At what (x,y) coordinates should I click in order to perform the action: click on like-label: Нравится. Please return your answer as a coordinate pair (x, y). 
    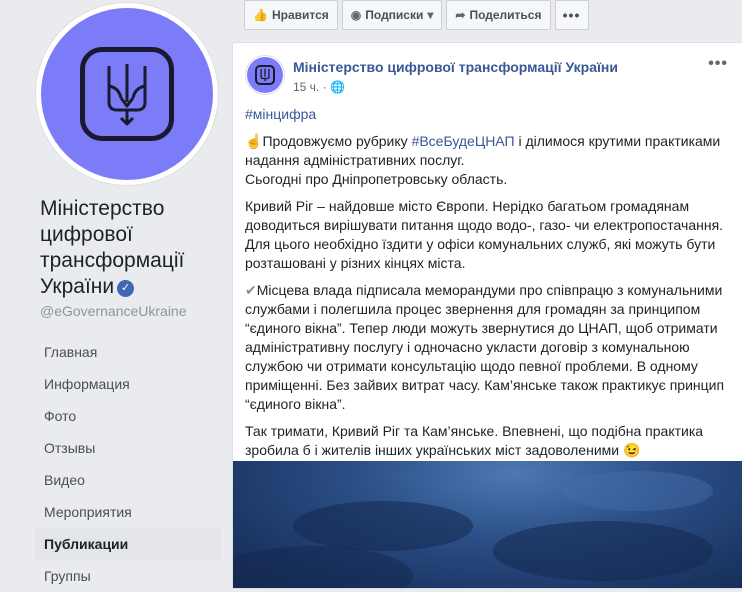
    Looking at the image, I should click on (300, 15).